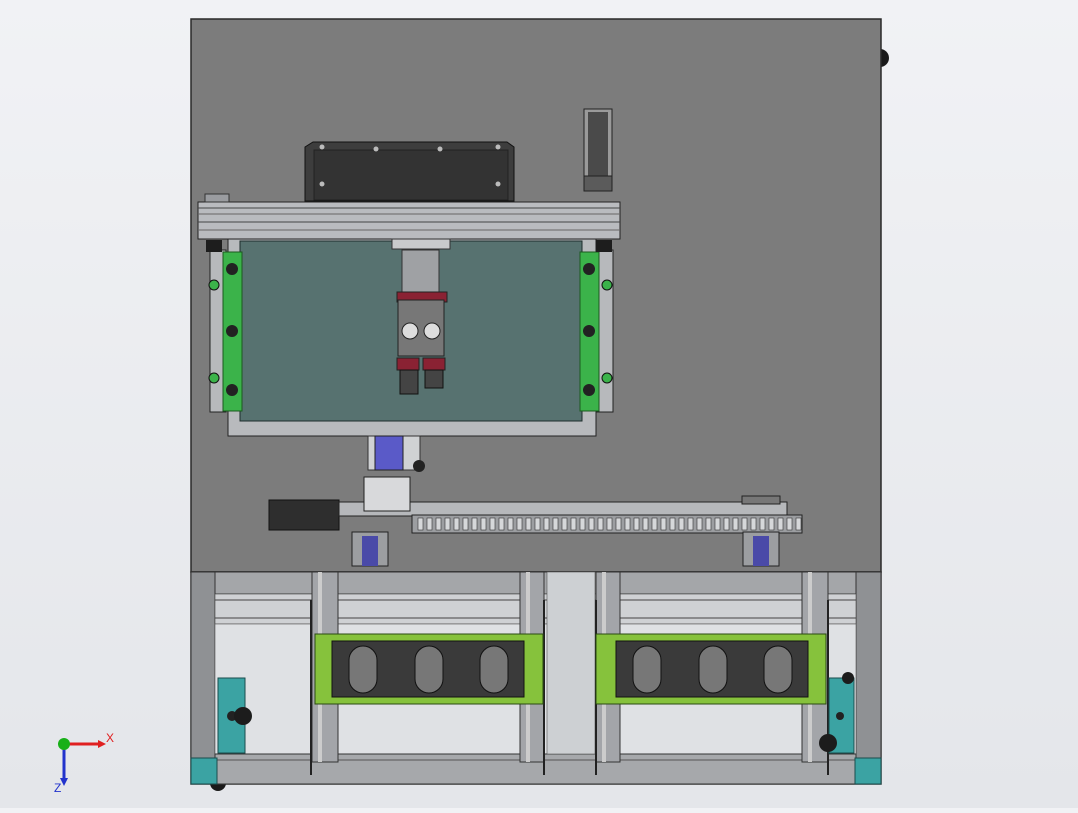 The width and height of the screenshot is (1078, 813). Describe the element at coordinates (598, 150) in the screenshot. I see `servo-motor-top` at that location.